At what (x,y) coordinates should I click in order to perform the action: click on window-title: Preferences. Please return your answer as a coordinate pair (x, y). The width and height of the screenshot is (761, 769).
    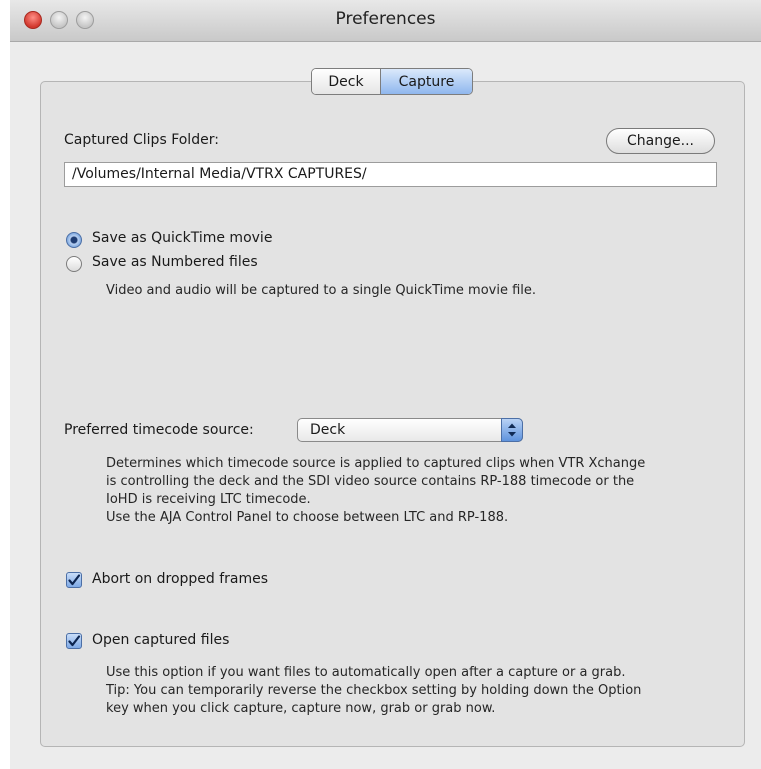
    Looking at the image, I should click on (385, 19).